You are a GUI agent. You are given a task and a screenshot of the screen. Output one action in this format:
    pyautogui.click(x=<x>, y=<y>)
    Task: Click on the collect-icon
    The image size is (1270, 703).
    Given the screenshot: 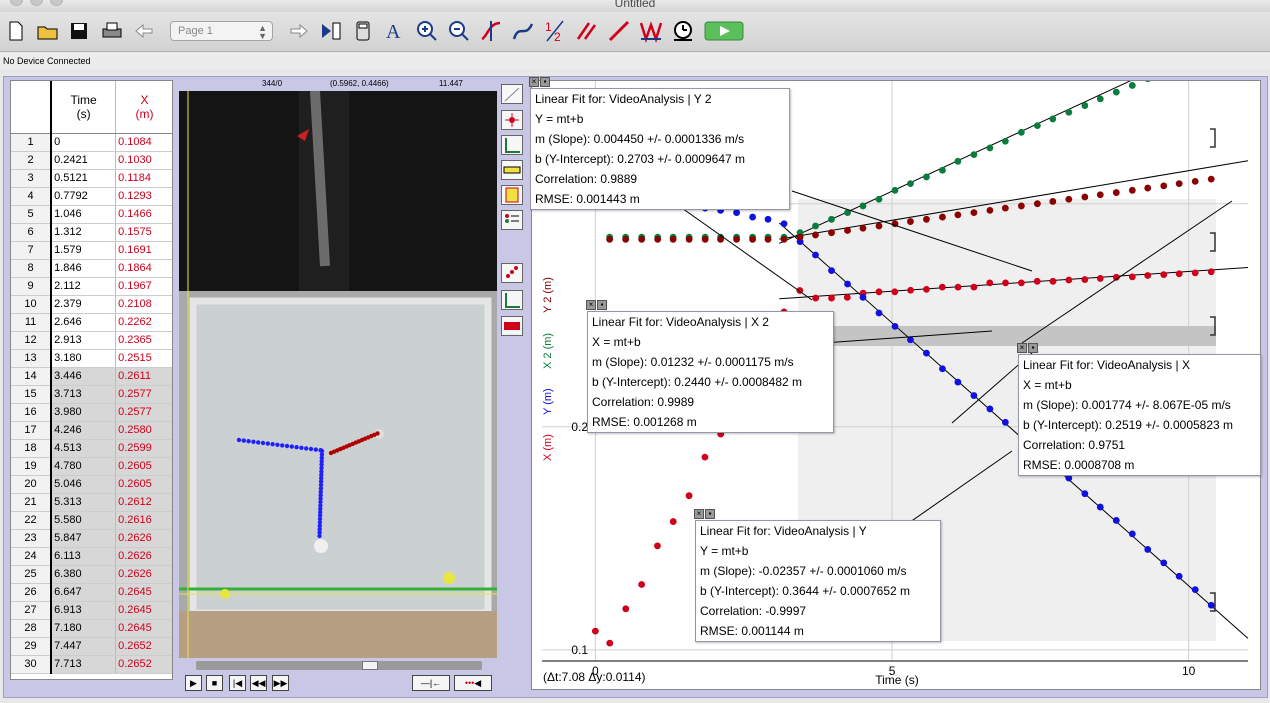 What is the action you would take?
    pyautogui.click(x=724, y=31)
    